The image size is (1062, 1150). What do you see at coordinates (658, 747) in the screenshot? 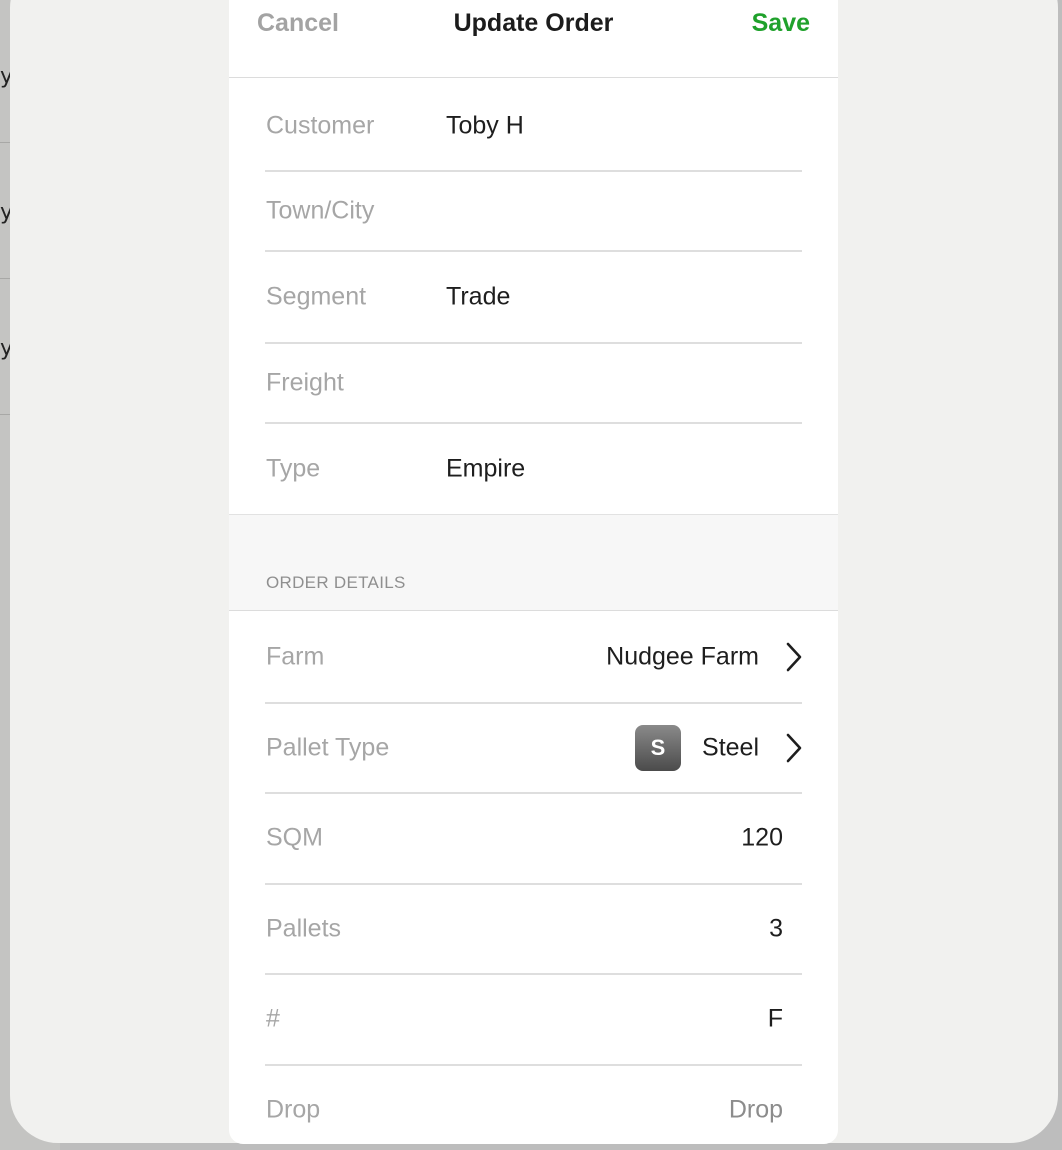
I see `pallet-type-badge: S` at bounding box center [658, 747].